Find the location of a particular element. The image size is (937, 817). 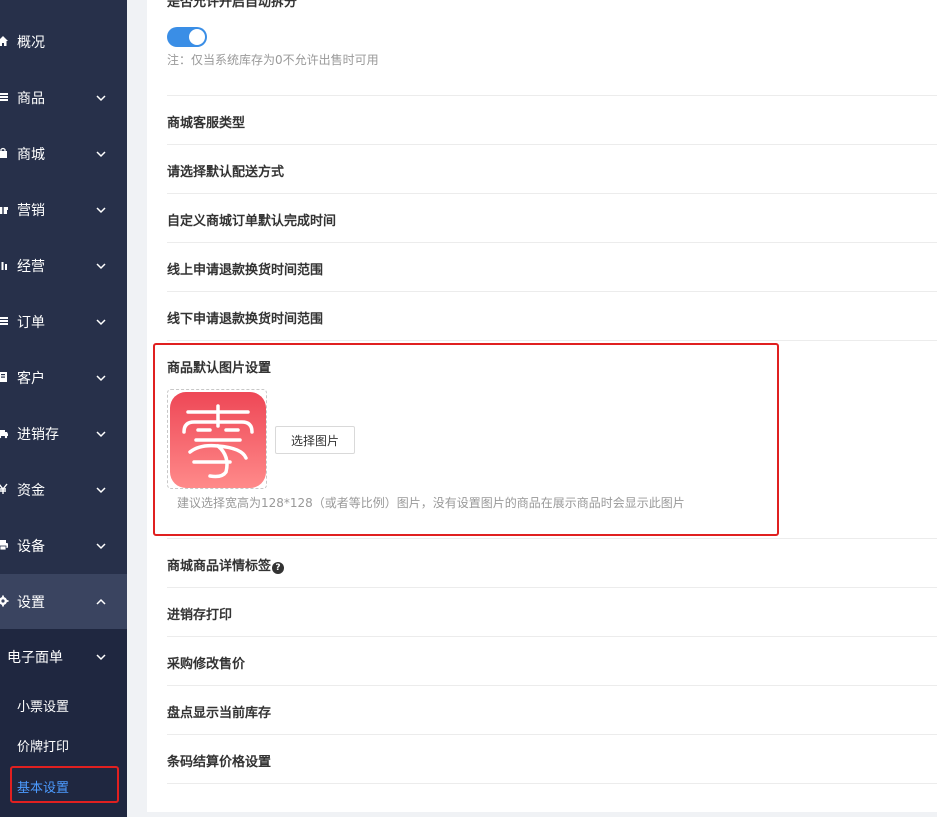

row-offline-refund-range: 线下申请退款换货时间范围 is located at coordinates (245, 317).